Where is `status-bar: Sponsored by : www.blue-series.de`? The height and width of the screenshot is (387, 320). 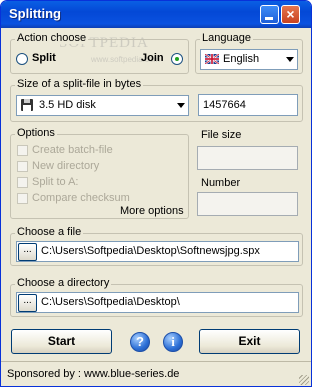
status-bar: Sponsored by : www.blue-series.de is located at coordinates (156, 373).